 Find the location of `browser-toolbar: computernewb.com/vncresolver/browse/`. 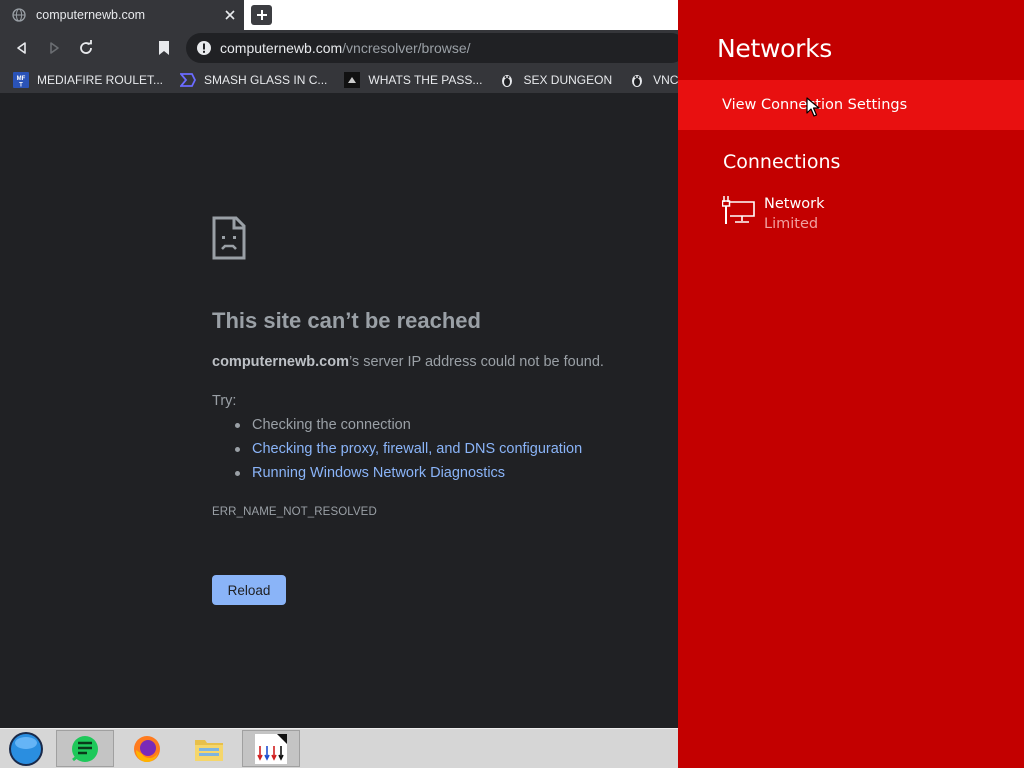

browser-toolbar: computernewb.com/vncresolver/browse/ is located at coordinates (339, 48).